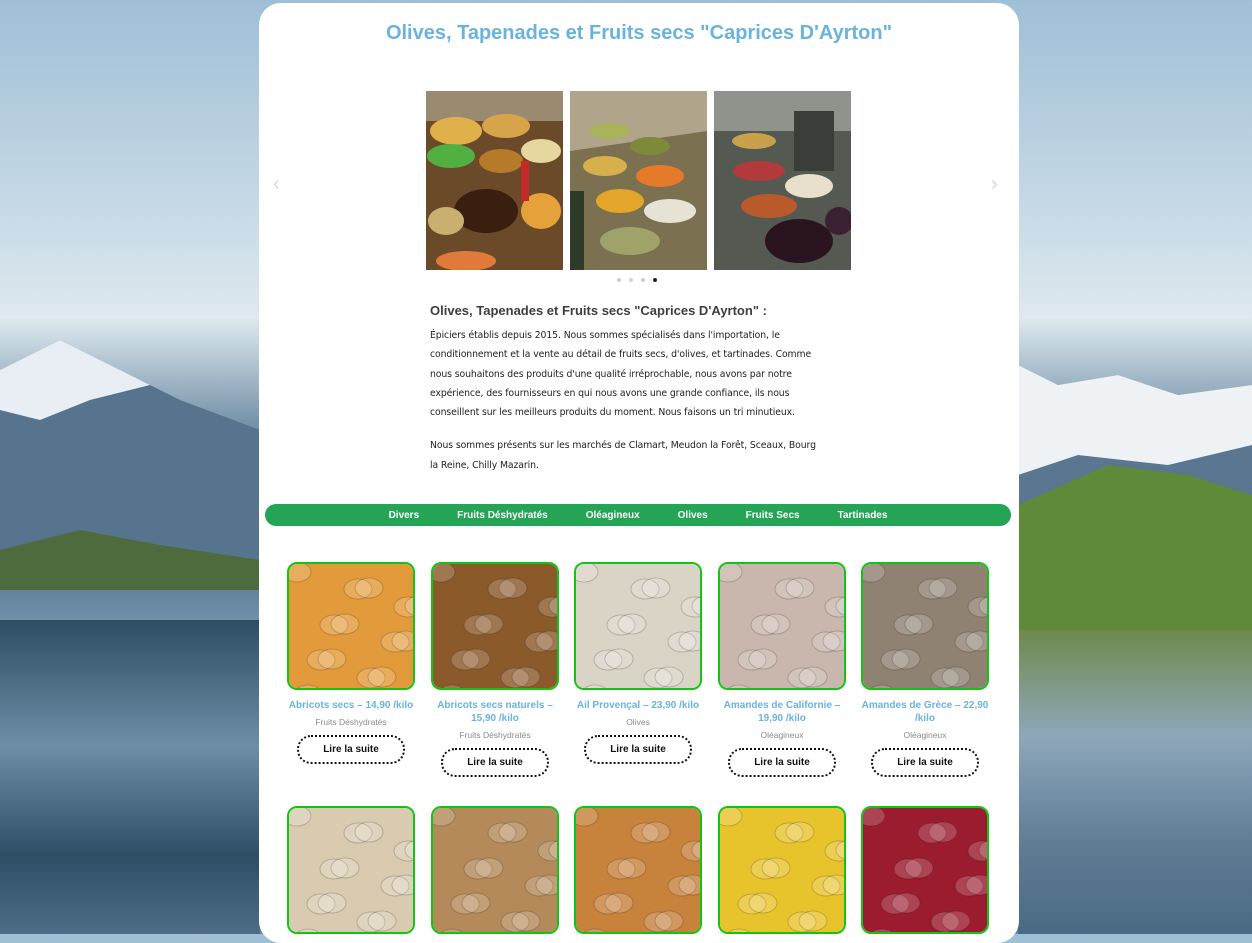 This screenshot has width=1252, height=943. I want to click on nav-item-divers: Divers, so click(404, 515).